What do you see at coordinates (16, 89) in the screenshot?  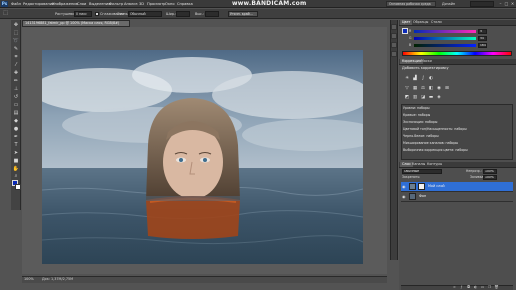 I see `clone-stamp-tool-icon: ⊥` at bounding box center [16, 89].